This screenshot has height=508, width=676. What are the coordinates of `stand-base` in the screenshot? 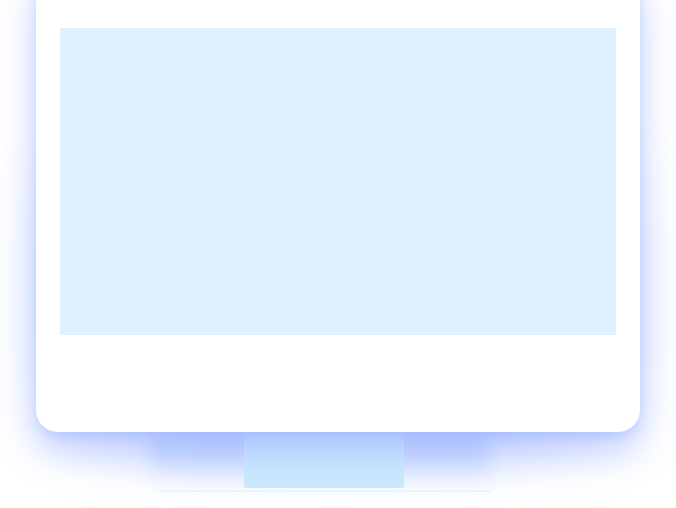 It's located at (325, 491).